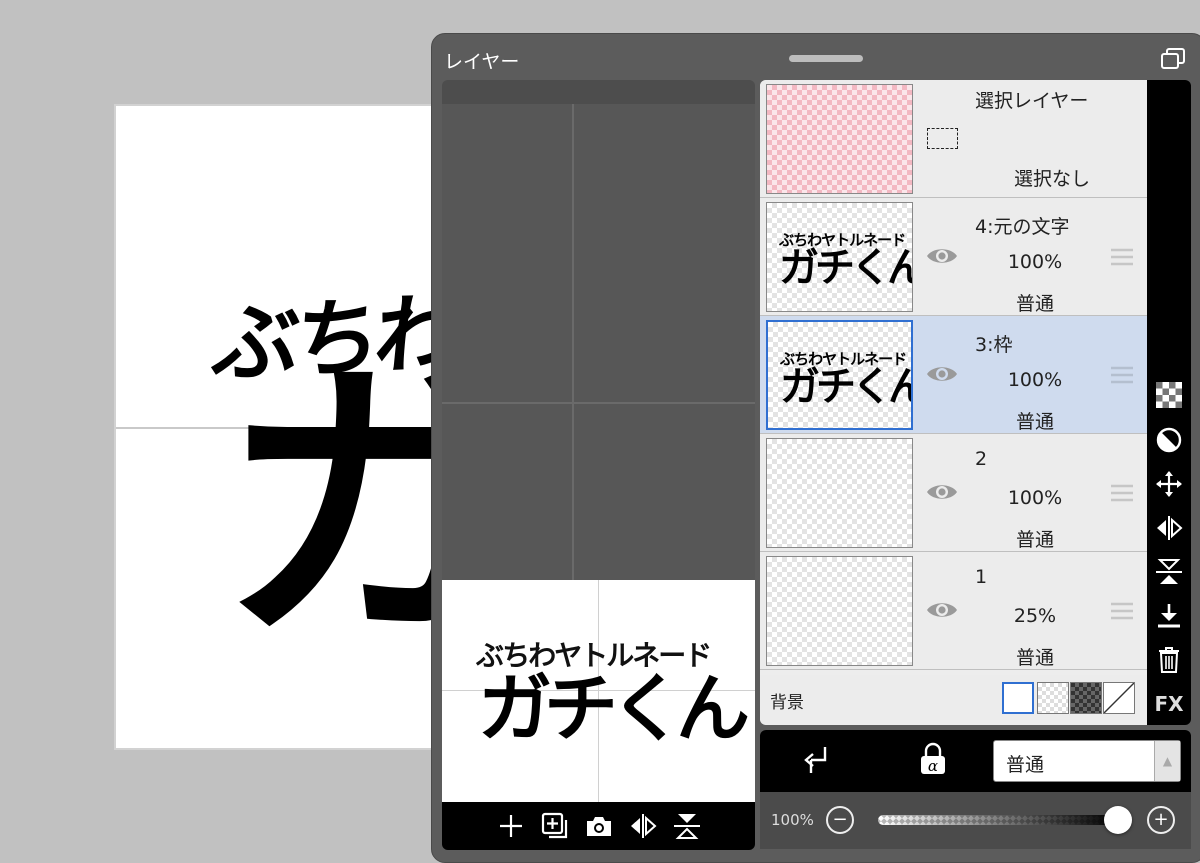  What do you see at coordinates (1169, 704) in the screenshot?
I see `fx-button: FX` at bounding box center [1169, 704].